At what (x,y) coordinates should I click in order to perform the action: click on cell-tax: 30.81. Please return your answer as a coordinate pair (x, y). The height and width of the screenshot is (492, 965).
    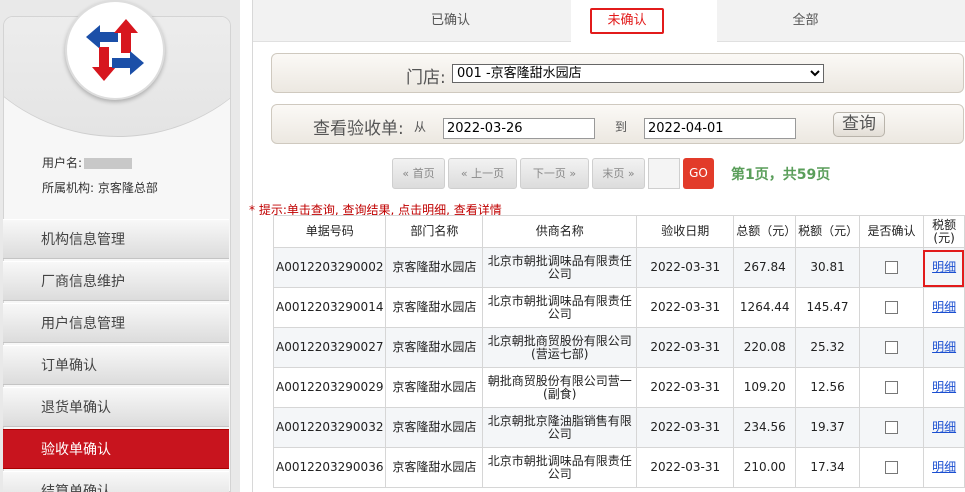
    Looking at the image, I should click on (827, 267).